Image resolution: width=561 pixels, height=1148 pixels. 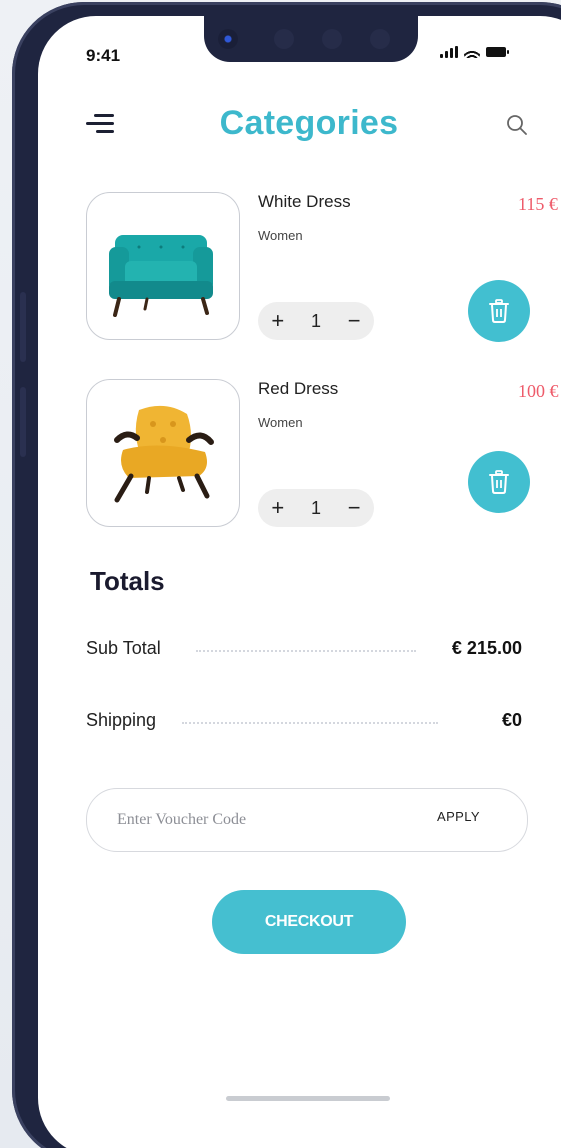 I want to click on voucher-input, so click(x=262, y=820).